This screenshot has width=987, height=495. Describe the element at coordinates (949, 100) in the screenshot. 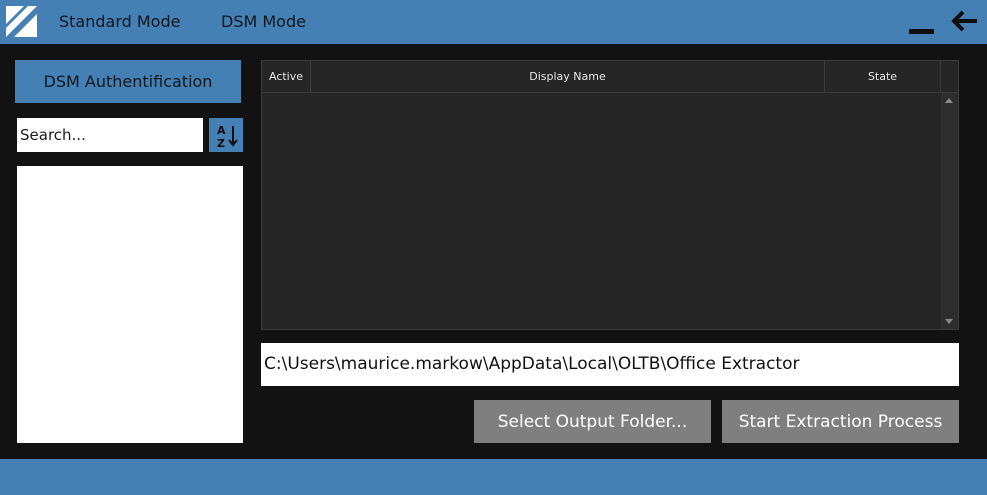

I see `scroll-up-icon` at that location.